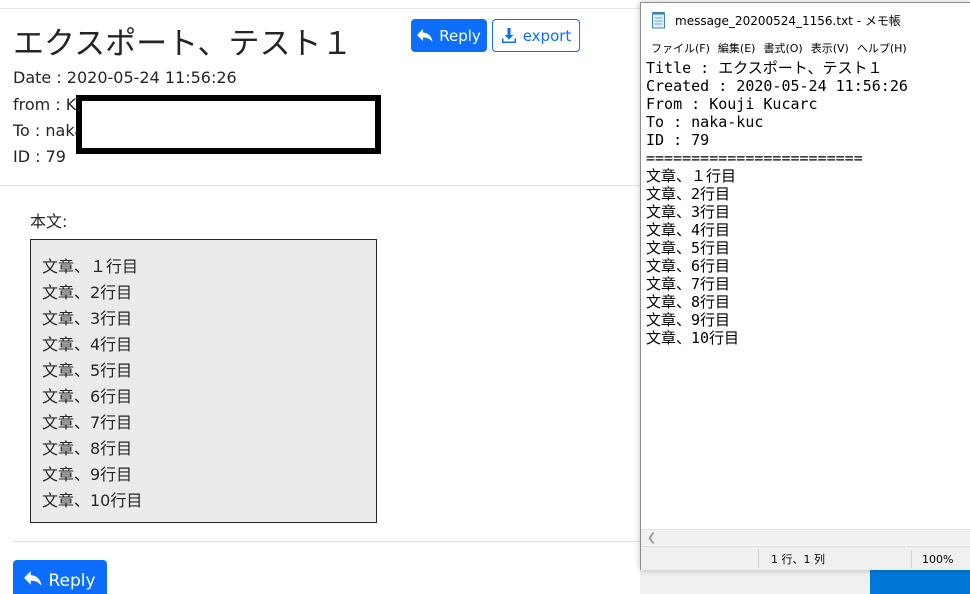 The height and width of the screenshot is (594, 970). I want to click on notepad-menubar: ファイル(F) 編集(E) 書式(O) 表示(V) ヘルプ(H), so click(805, 48).